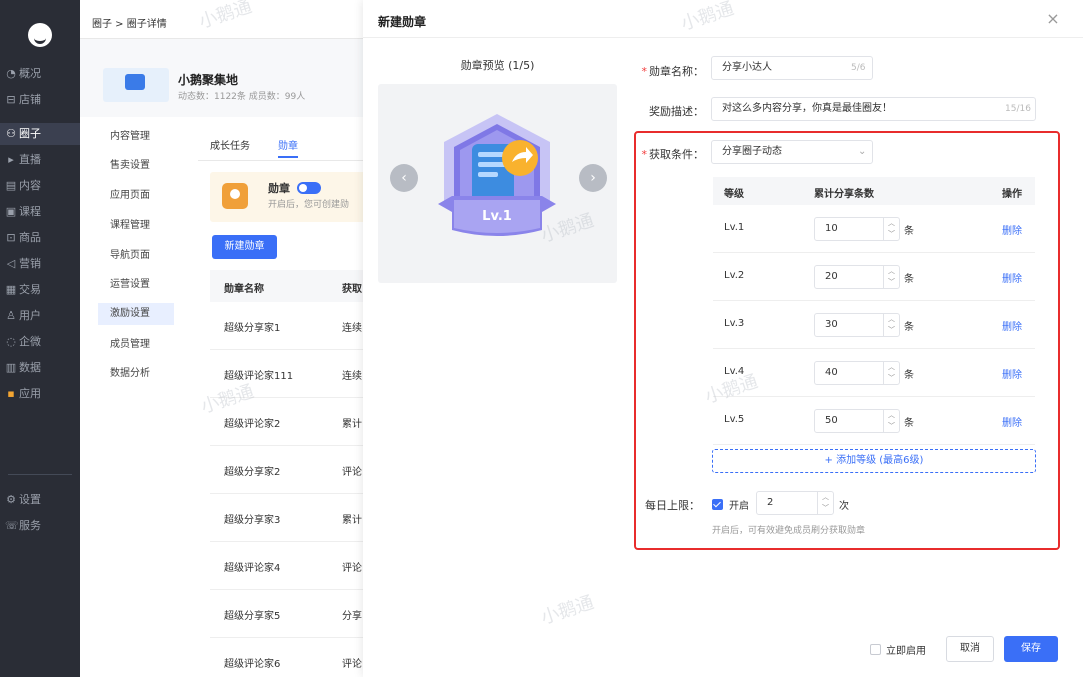 This screenshot has width=1083, height=677. Describe the element at coordinates (40, 100) in the screenshot. I see `nav-item-1: ⊟ 店铺` at that location.